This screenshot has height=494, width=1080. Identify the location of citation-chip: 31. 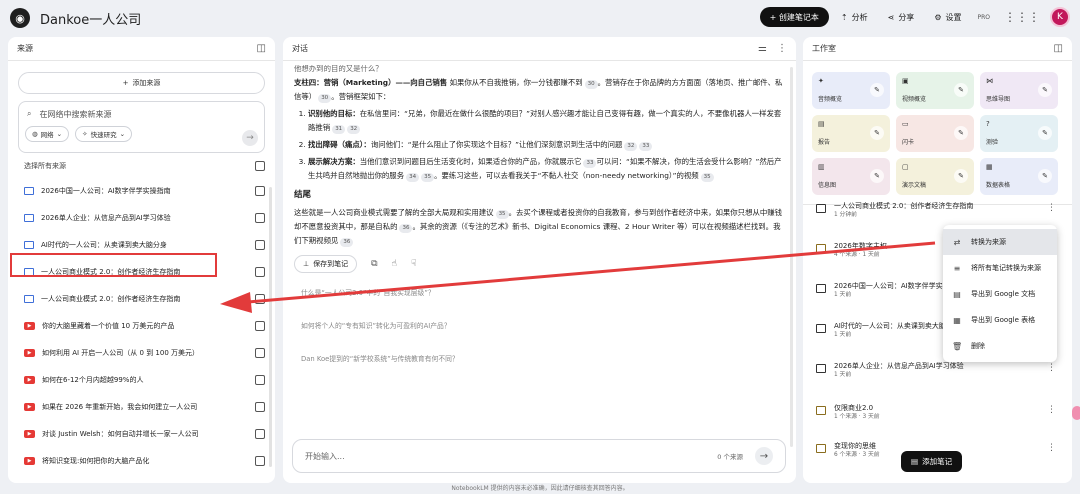
(339, 129).